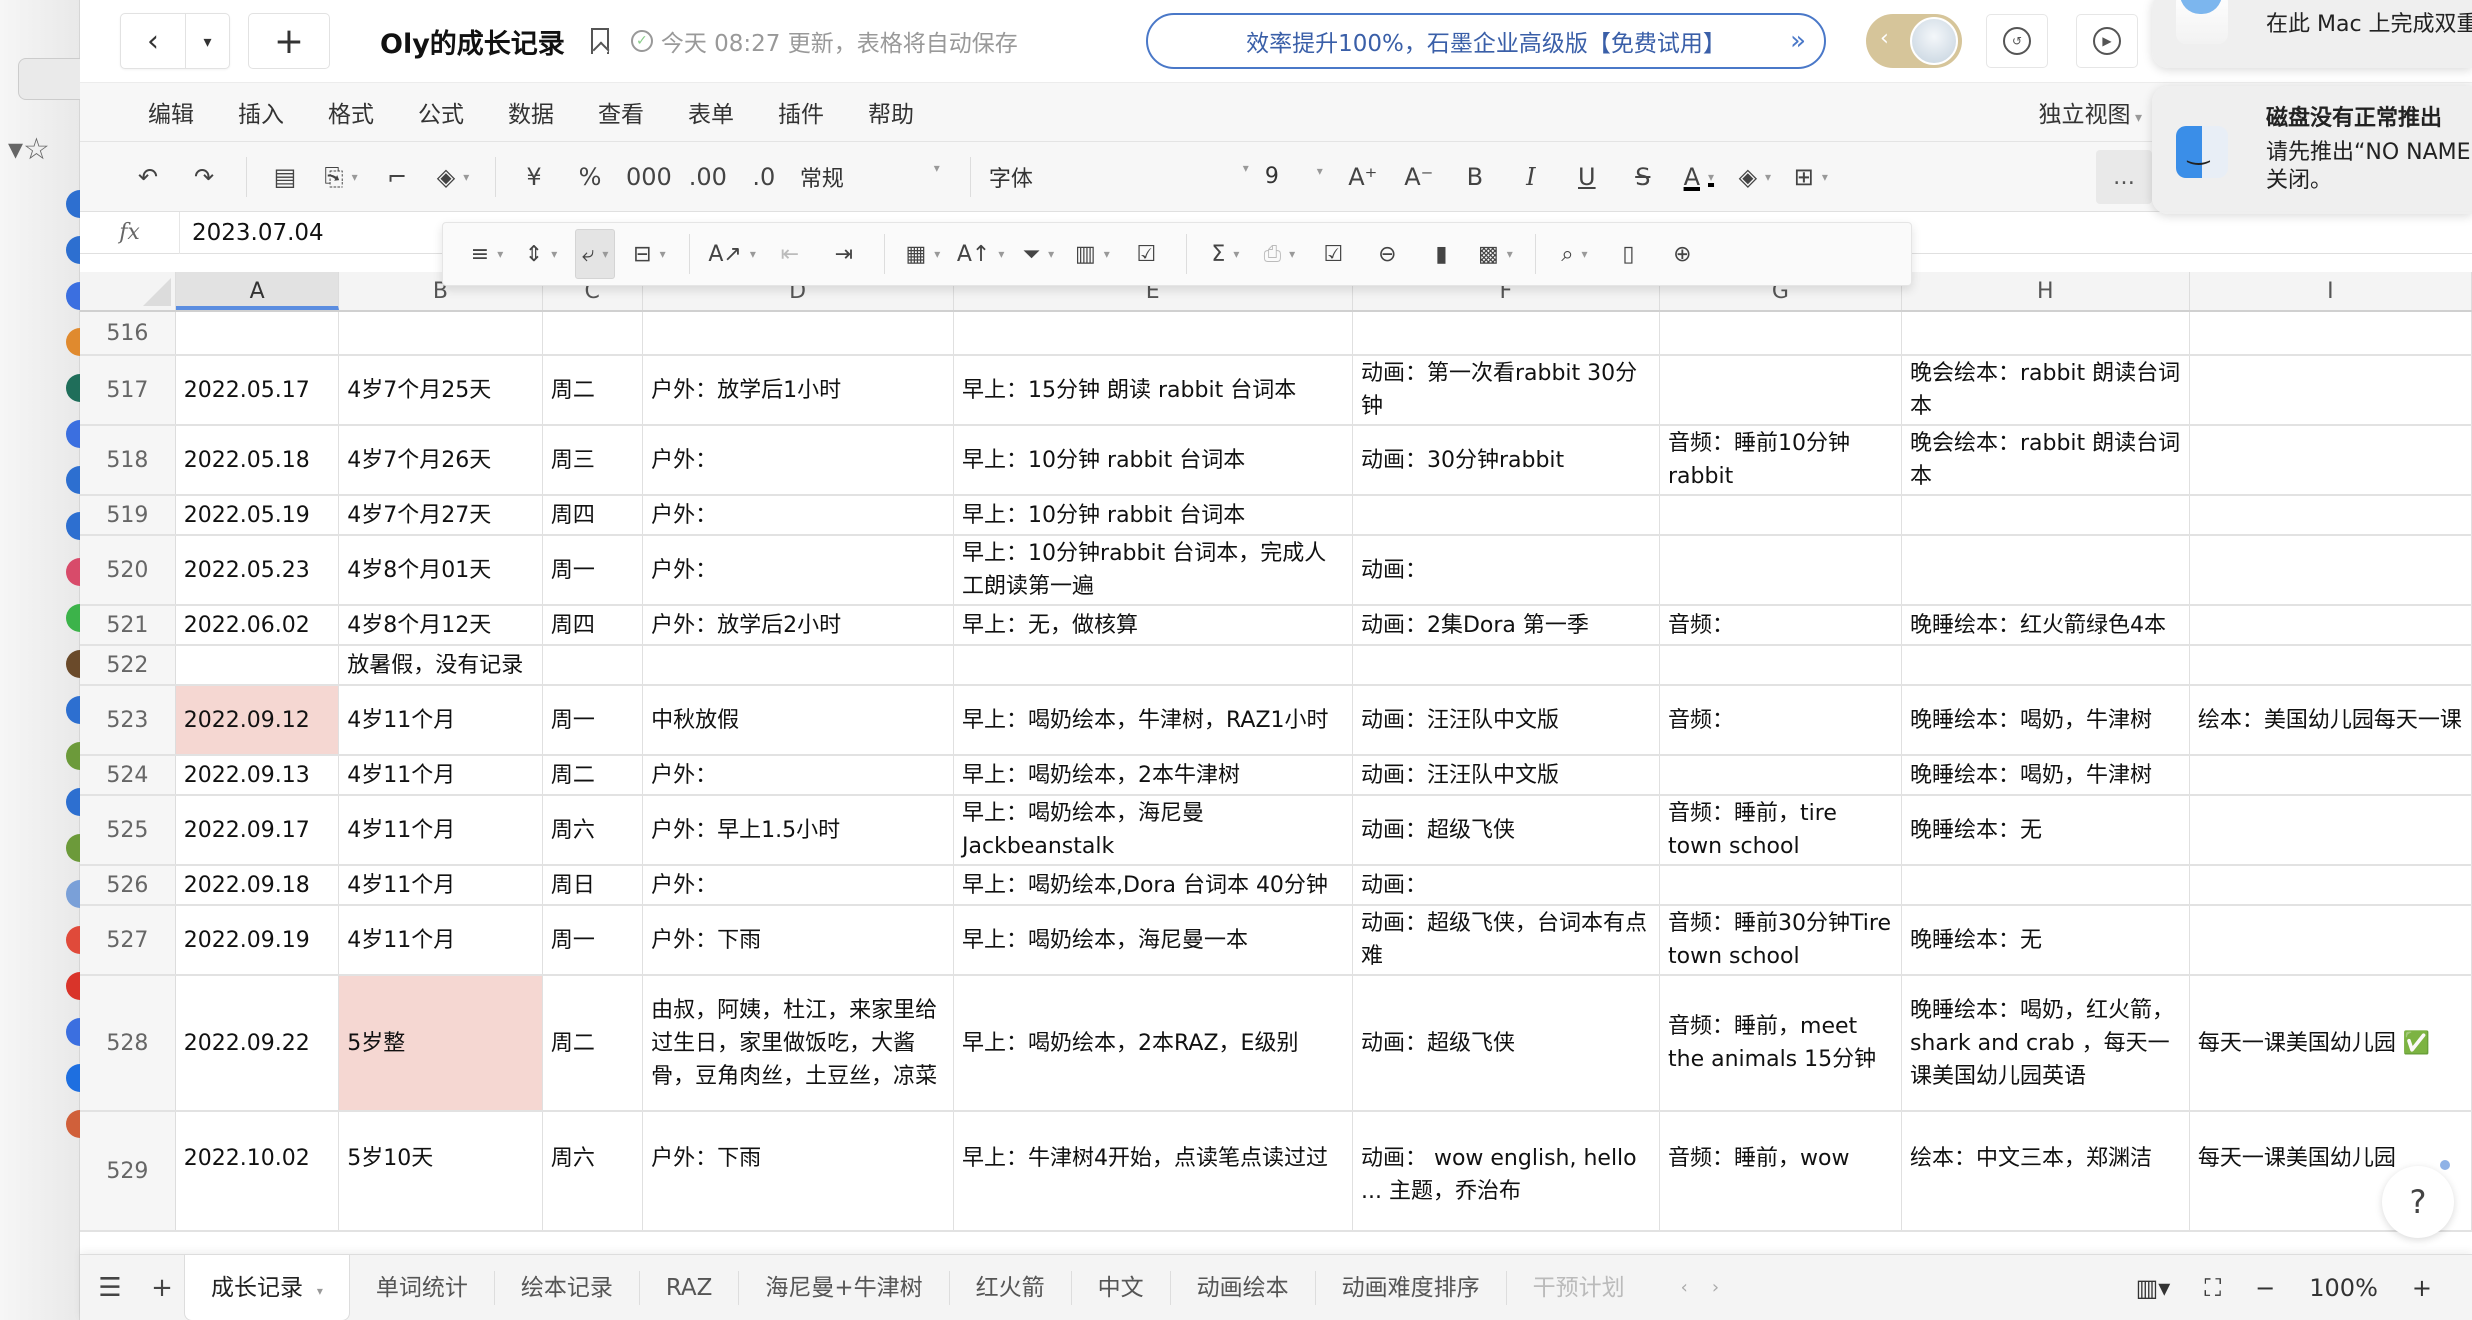  What do you see at coordinates (2090, 112) in the screenshot?
I see `view-mode-dropdown: 独立视图` at bounding box center [2090, 112].